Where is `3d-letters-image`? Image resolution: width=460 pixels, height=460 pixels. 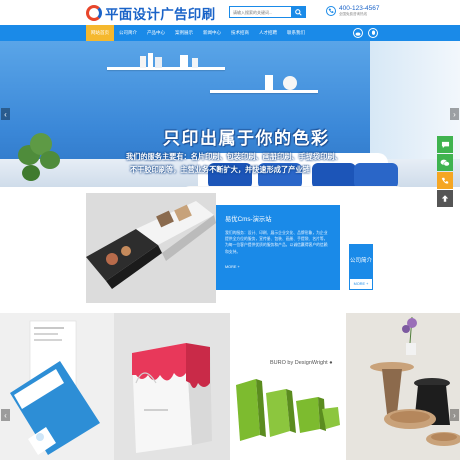
3d-letters-image is located at coordinates (288, 386).